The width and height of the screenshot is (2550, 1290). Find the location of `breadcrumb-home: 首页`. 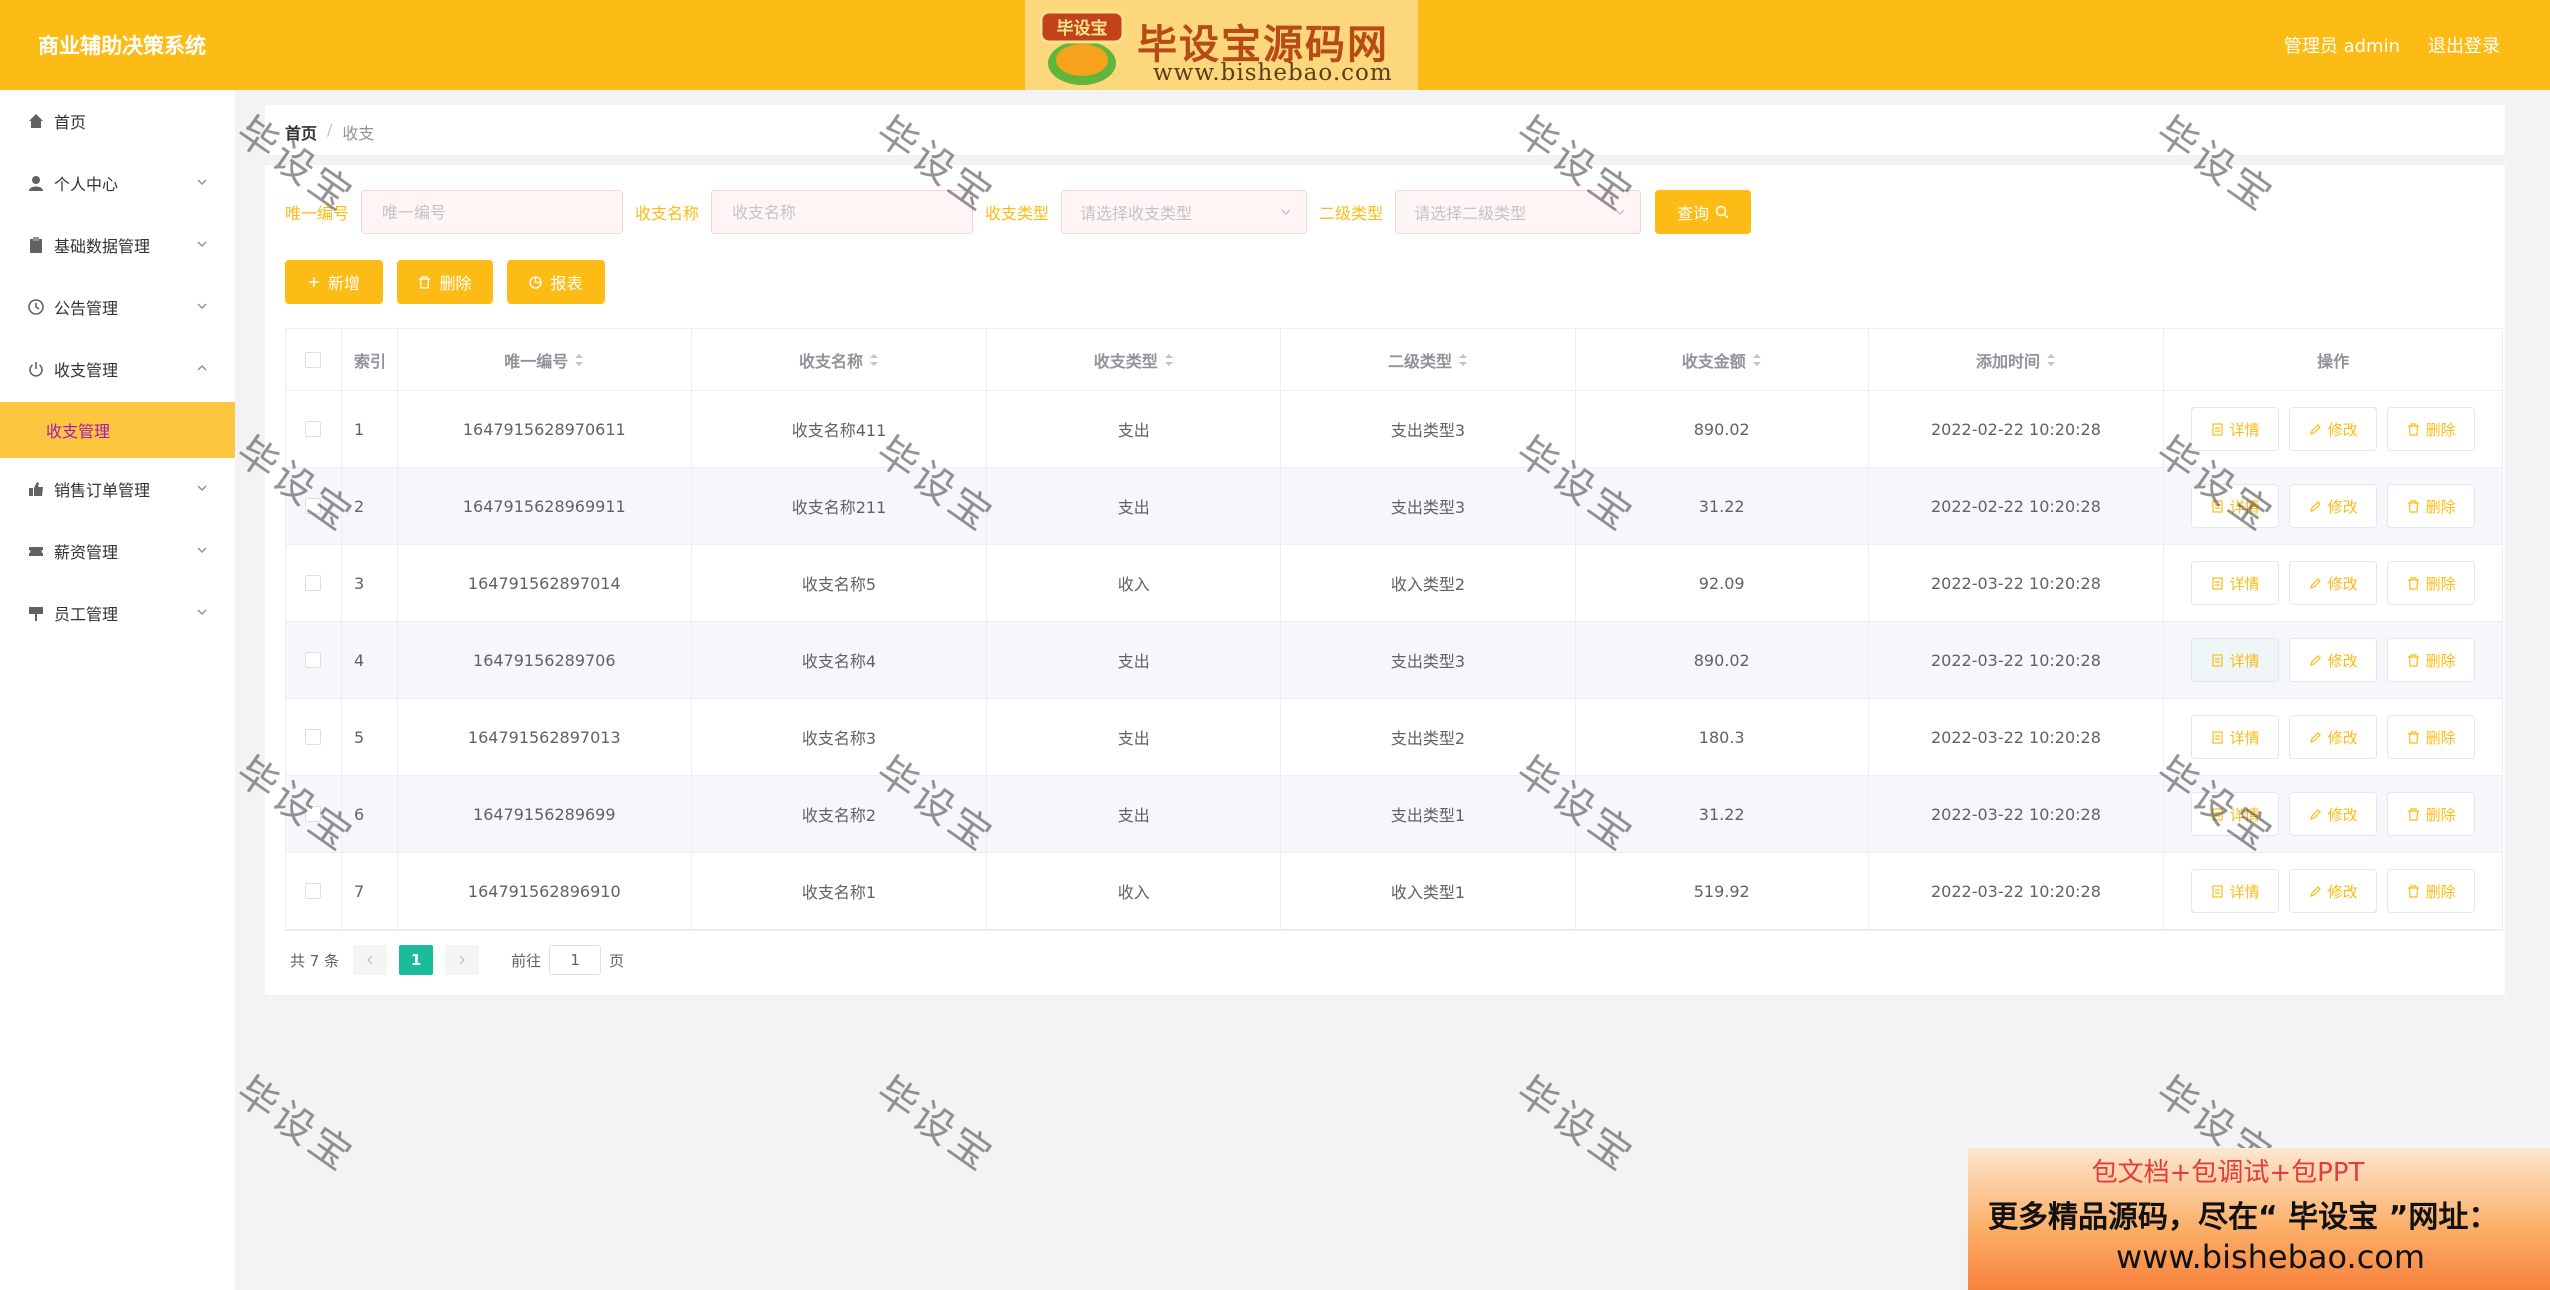

breadcrumb-home: 首页 is located at coordinates (301, 132).